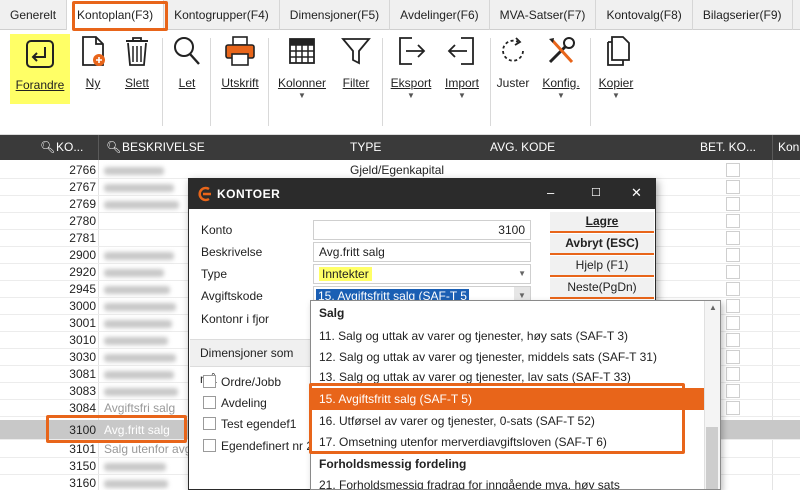  I want to click on hjelp-button: Hjelp (F1), so click(602, 266).